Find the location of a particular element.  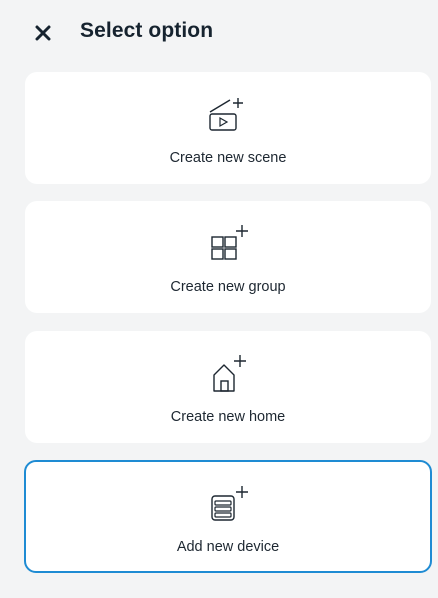

home-add-icon is located at coordinates (228, 374).